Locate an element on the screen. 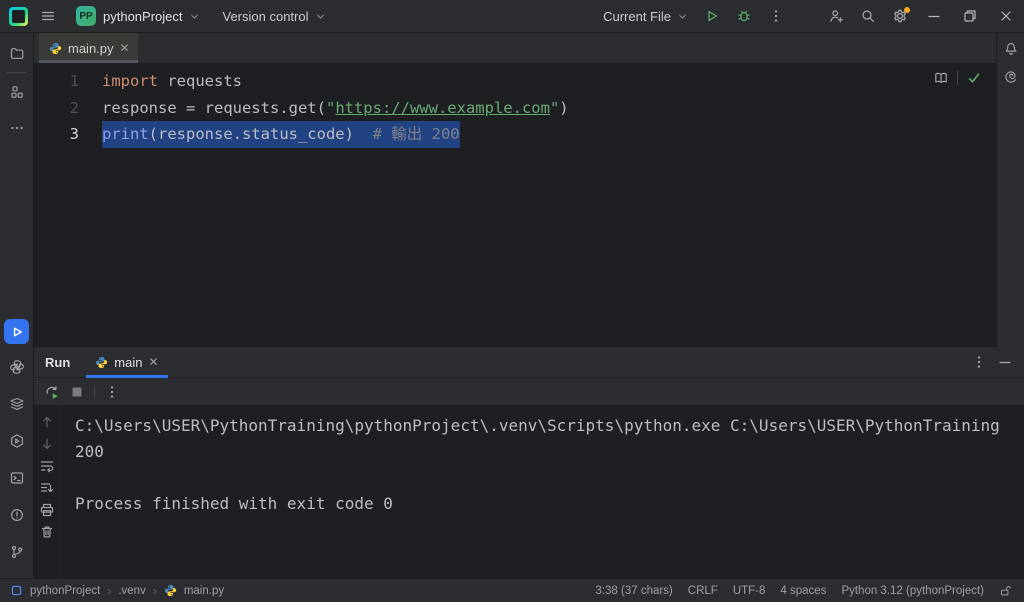  run-tab-label: main is located at coordinates (128, 362).